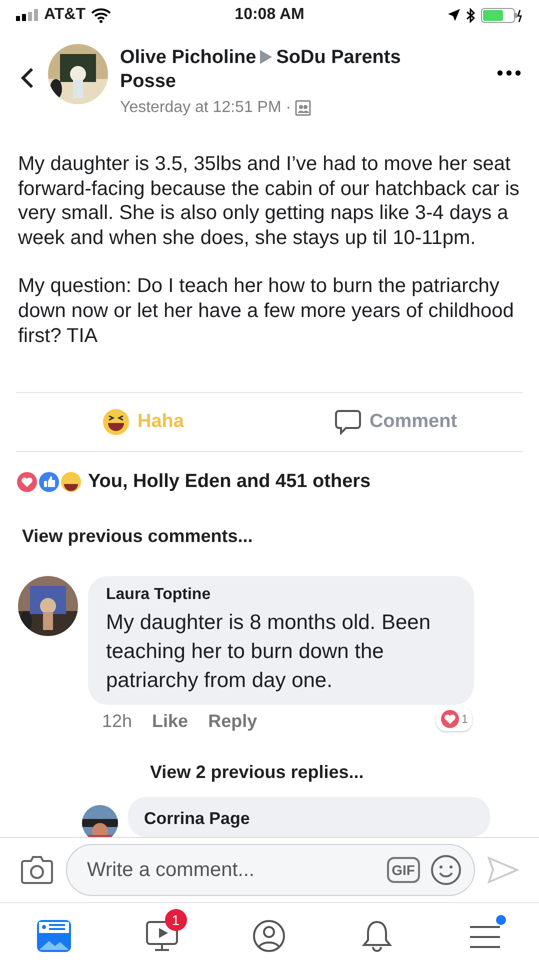  What do you see at coordinates (65, 15) in the screenshot?
I see `carrier: AT&T` at bounding box center [65, 15].